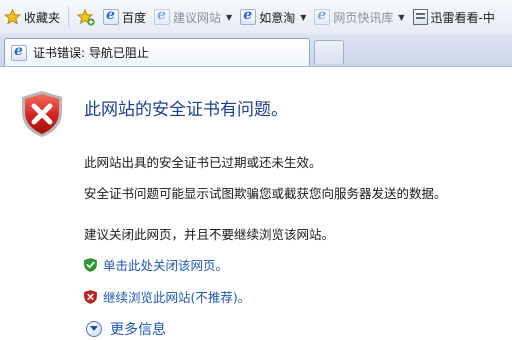  Describe the element at coordinates (209, 234) in the screenshot. I see `recommendation-text: 建议关闭此网页，并且不要继续浏览该网站。` at that location.